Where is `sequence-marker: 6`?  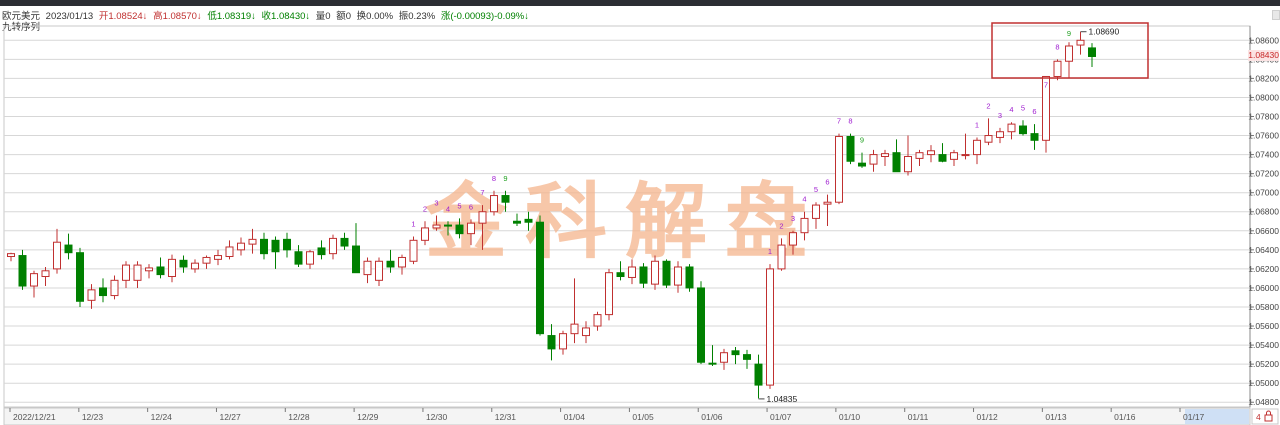 sequence-marker: 6 is located at coordinates (1034, 111).